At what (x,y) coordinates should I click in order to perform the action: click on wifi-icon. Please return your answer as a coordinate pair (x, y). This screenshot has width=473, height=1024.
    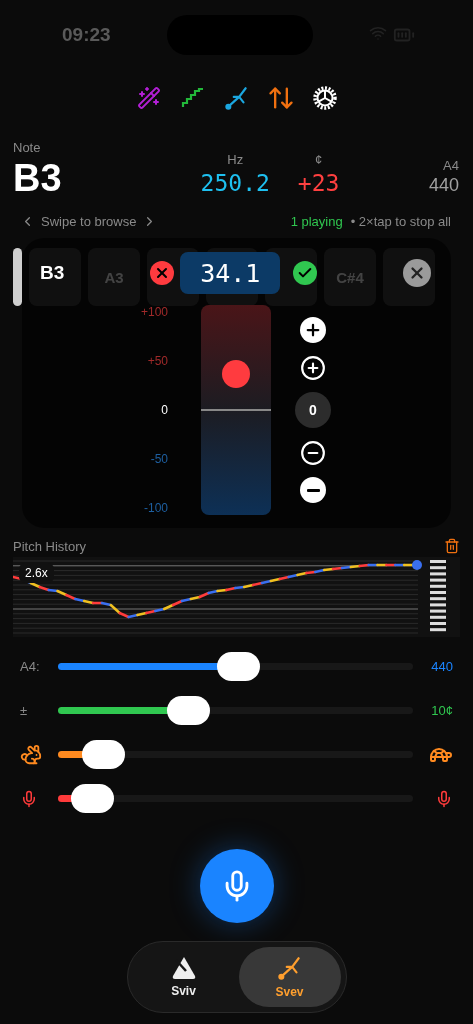
    Looking at the image, I should click on (378, 33).